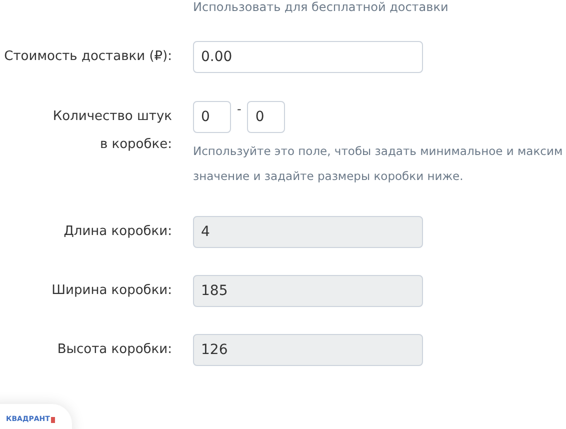 This screenshot has height=429, width=566. Describe the element at coordinates (320, 7) in the screenshot. I see `help-text: Использовать для бесплатной доставки` at that location.